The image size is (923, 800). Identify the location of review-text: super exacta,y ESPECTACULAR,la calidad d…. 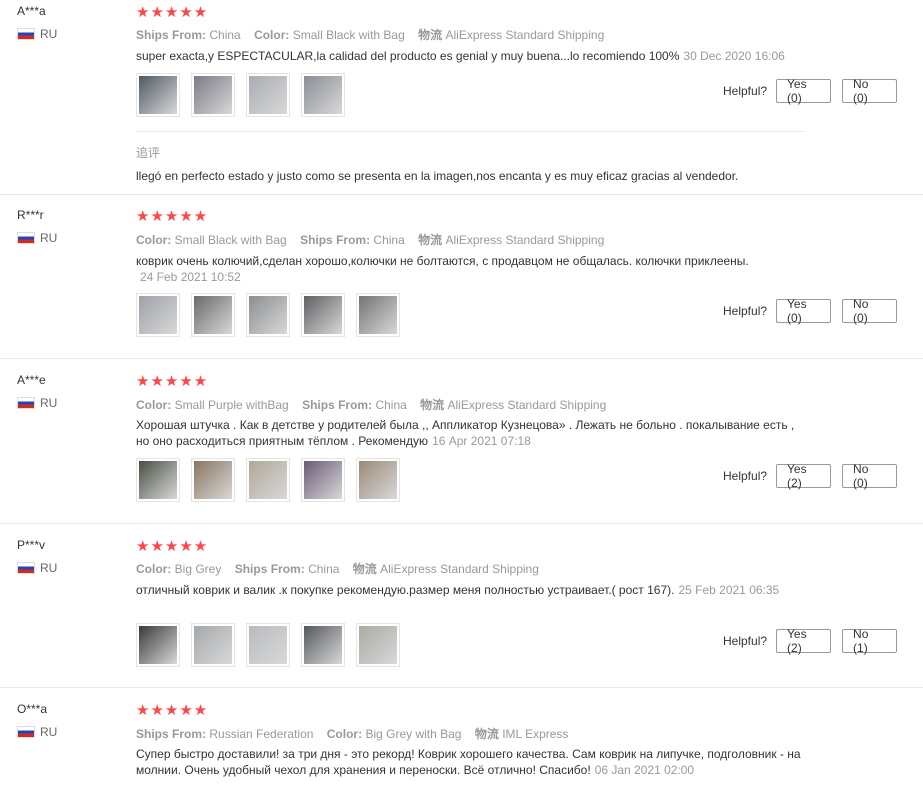
(460, 56).